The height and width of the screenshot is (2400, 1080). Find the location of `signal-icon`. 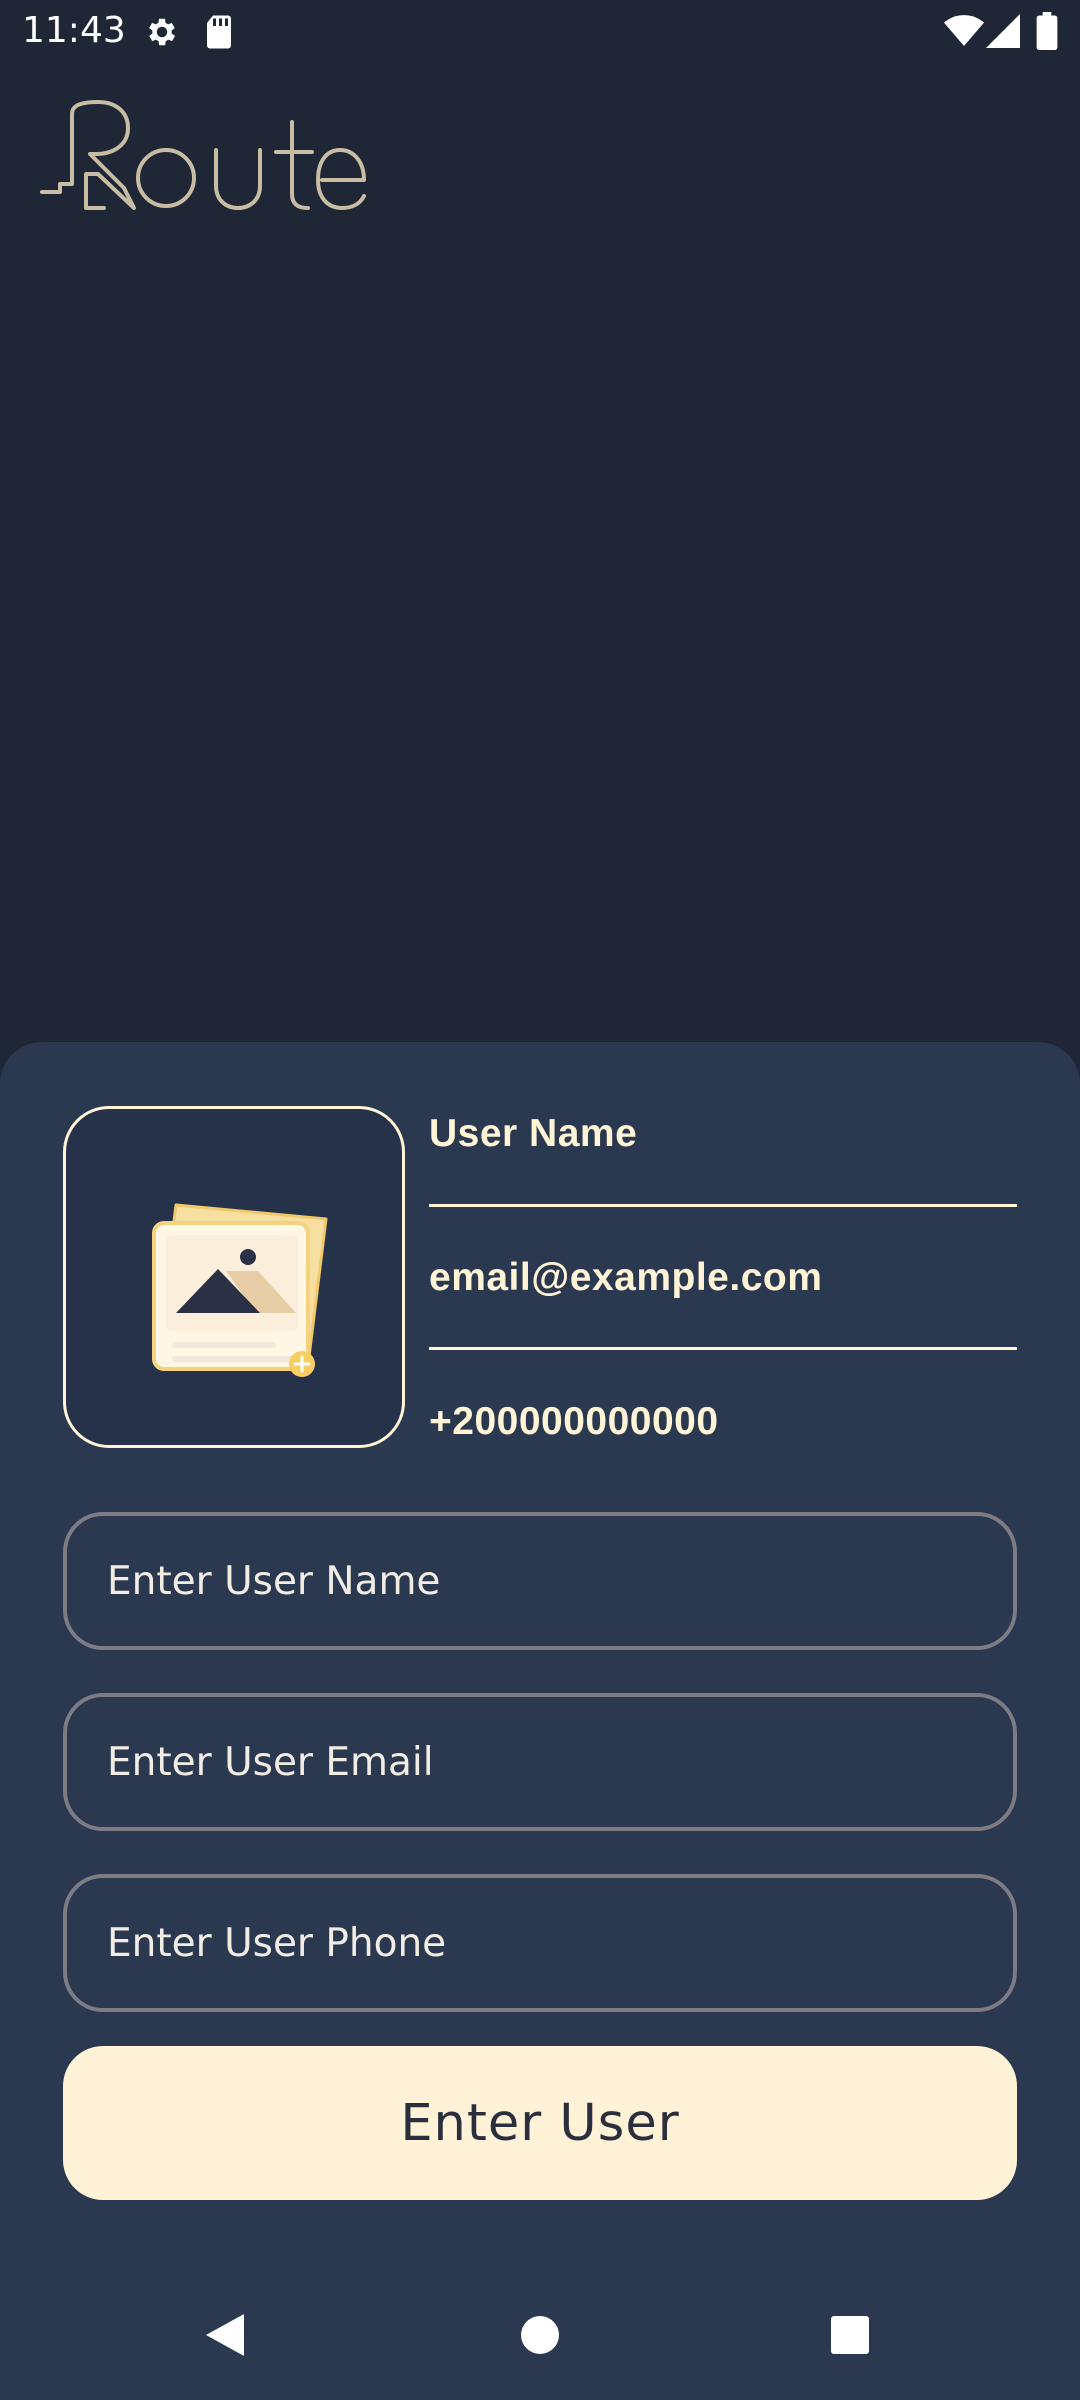

signal-icon is located at coordinates (1003, 33).